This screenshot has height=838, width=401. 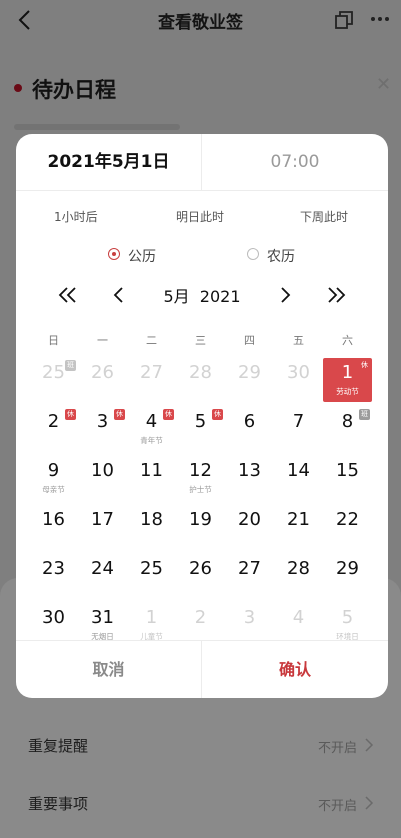 I want to click on calendar-day: 18, so click(x=151, y=527).